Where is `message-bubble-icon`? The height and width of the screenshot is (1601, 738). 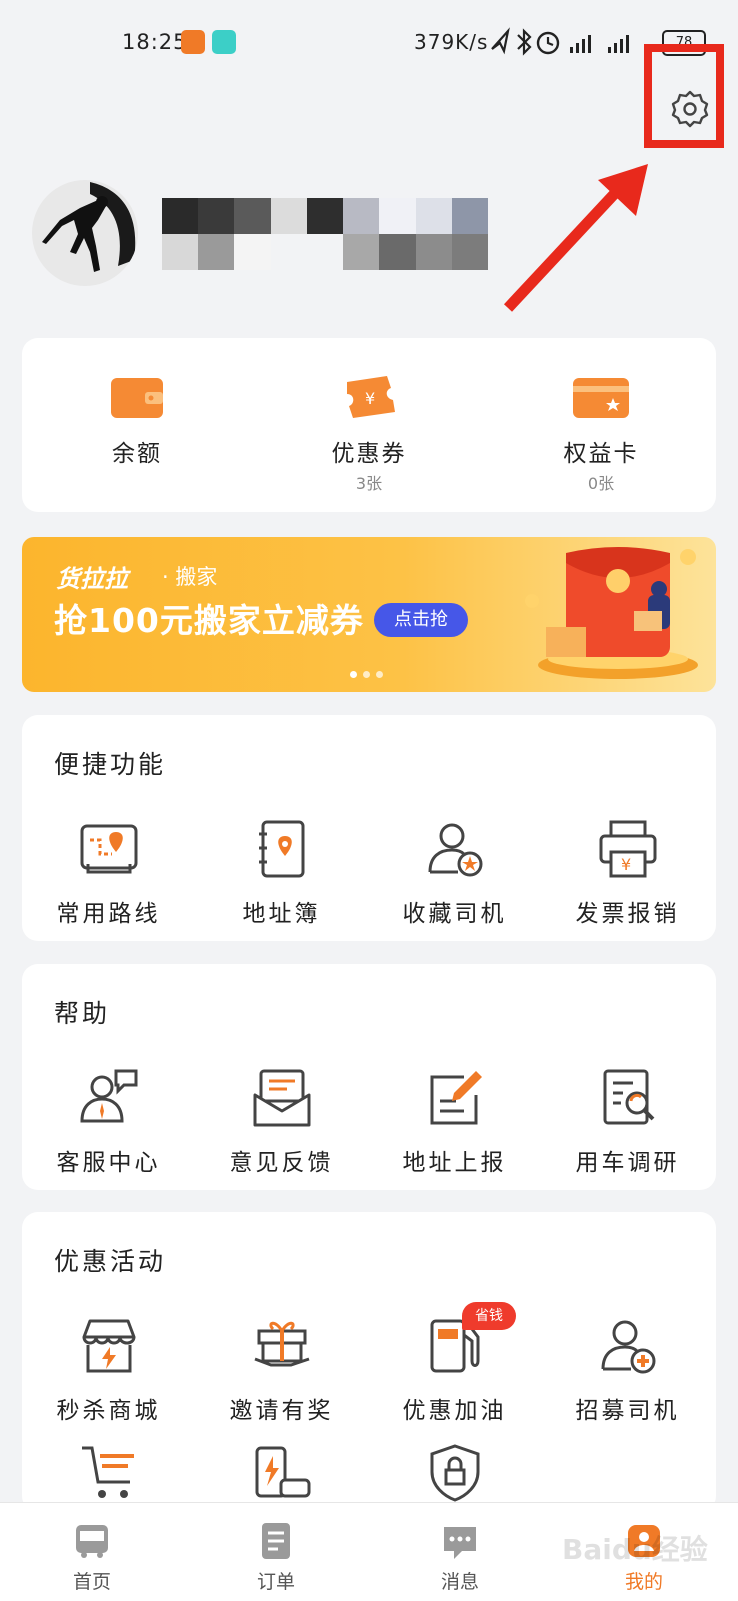
message-bubble-icon is located at coordinates (460, 1543).